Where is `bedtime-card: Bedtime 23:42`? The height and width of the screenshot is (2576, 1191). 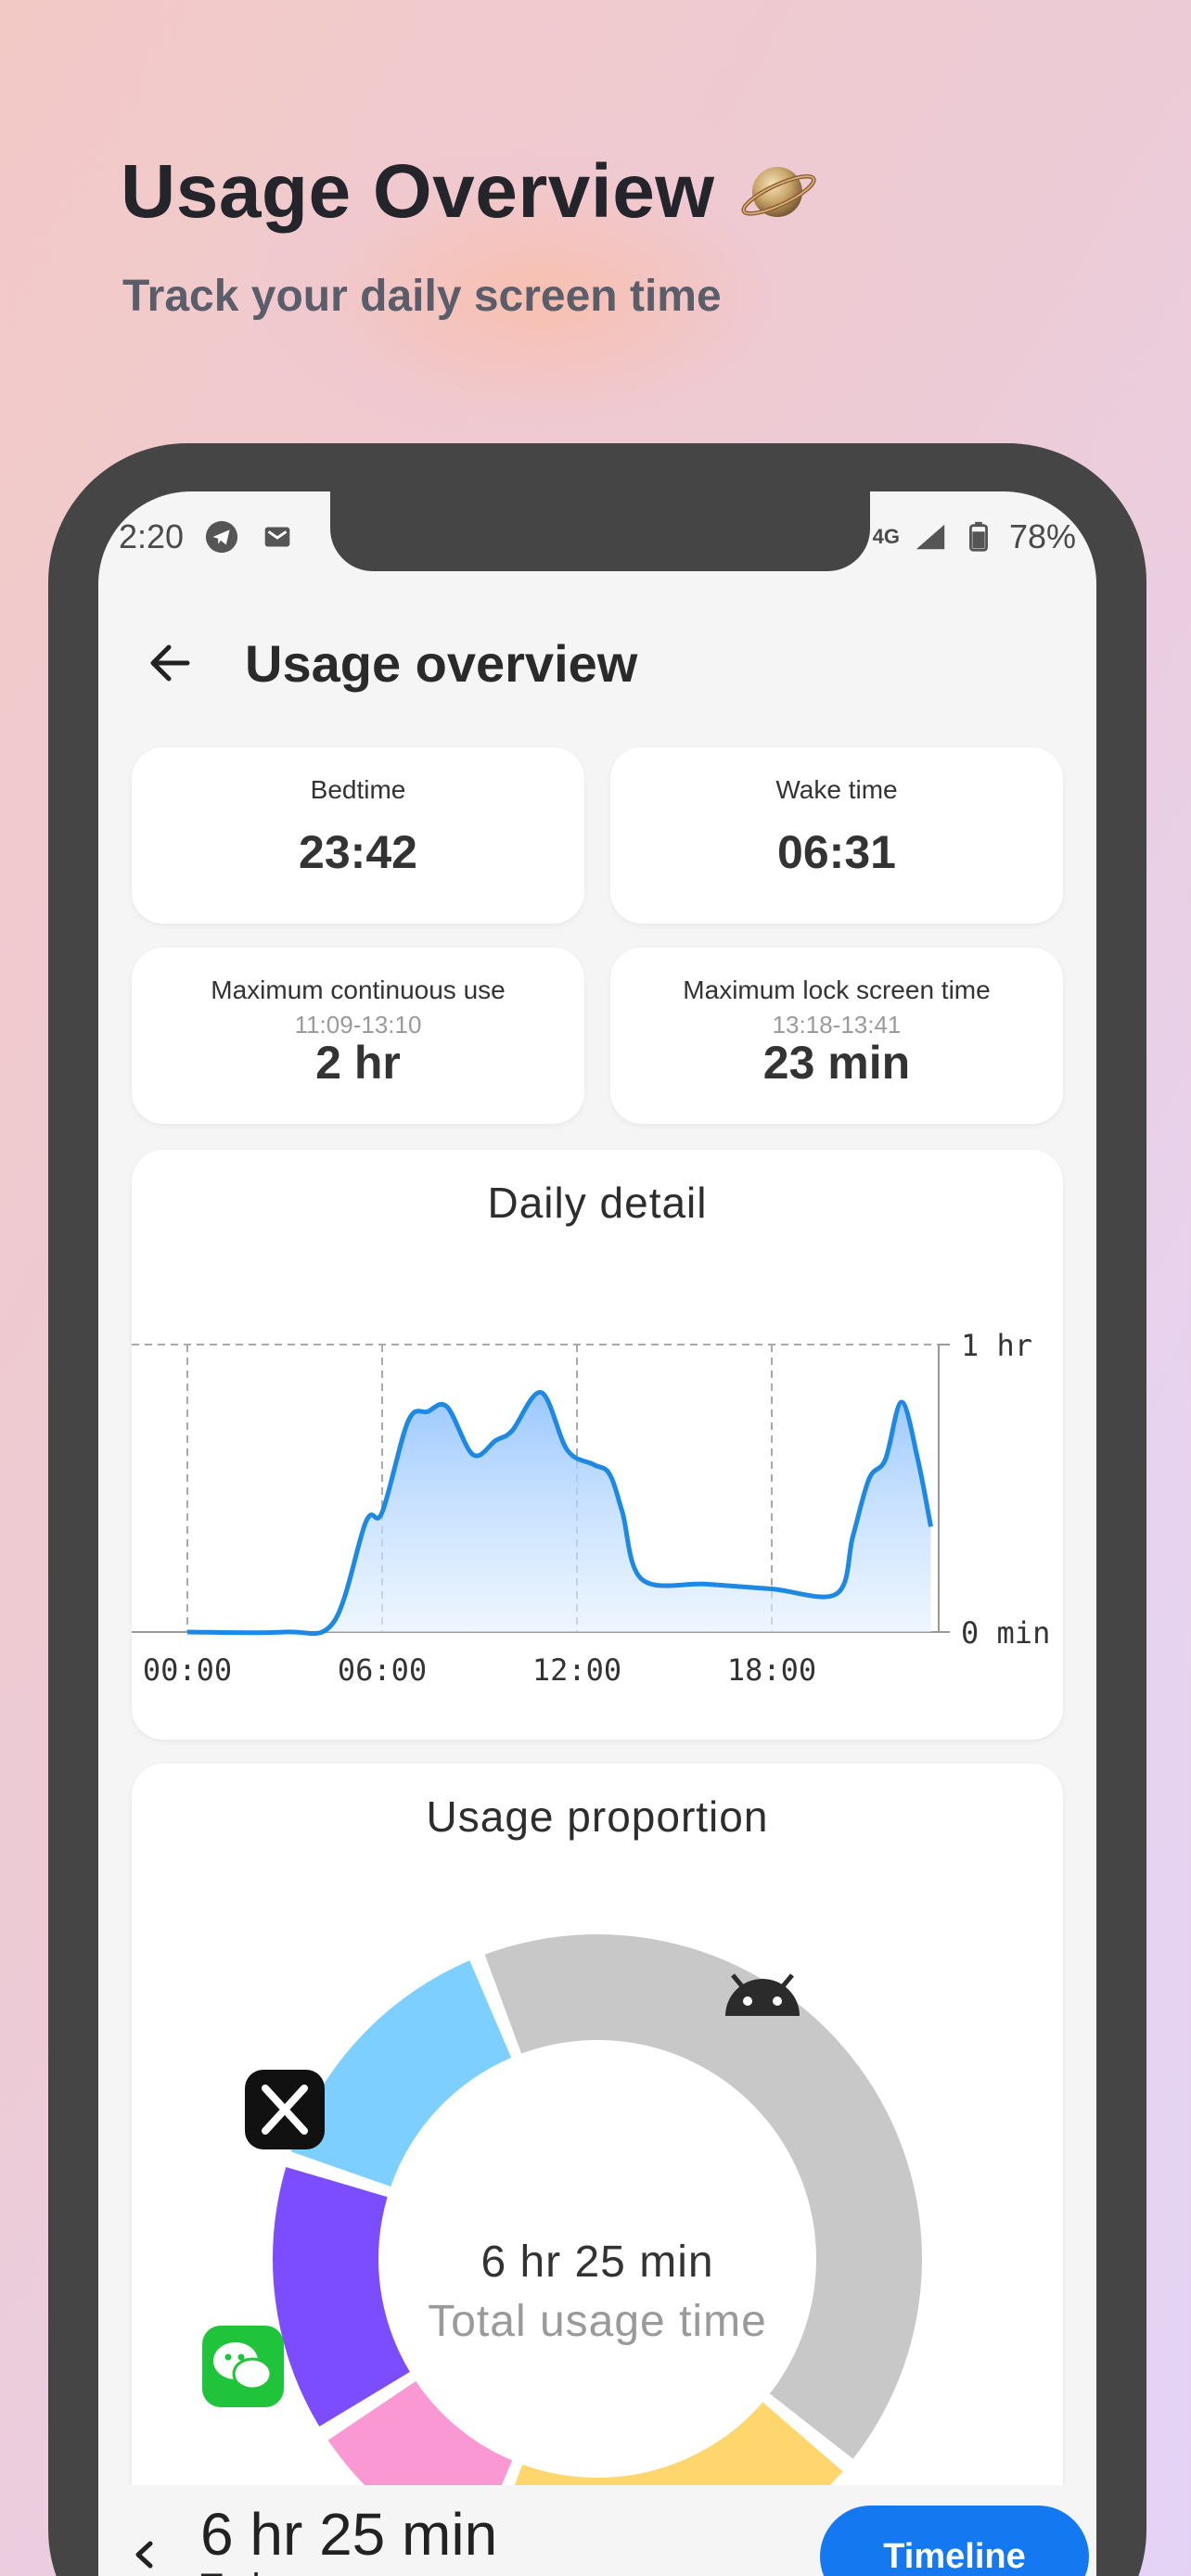 bedtime-card: Bedtime 23:42 is located at coordinates (358, 836).